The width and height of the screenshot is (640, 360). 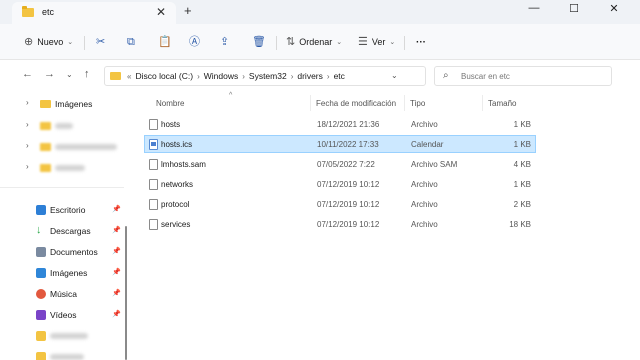 What do you see at coordinates (485, 76) in the screenshot?
I see `search-placeholder: Buscar en etc` at bounding box center [485, 76].